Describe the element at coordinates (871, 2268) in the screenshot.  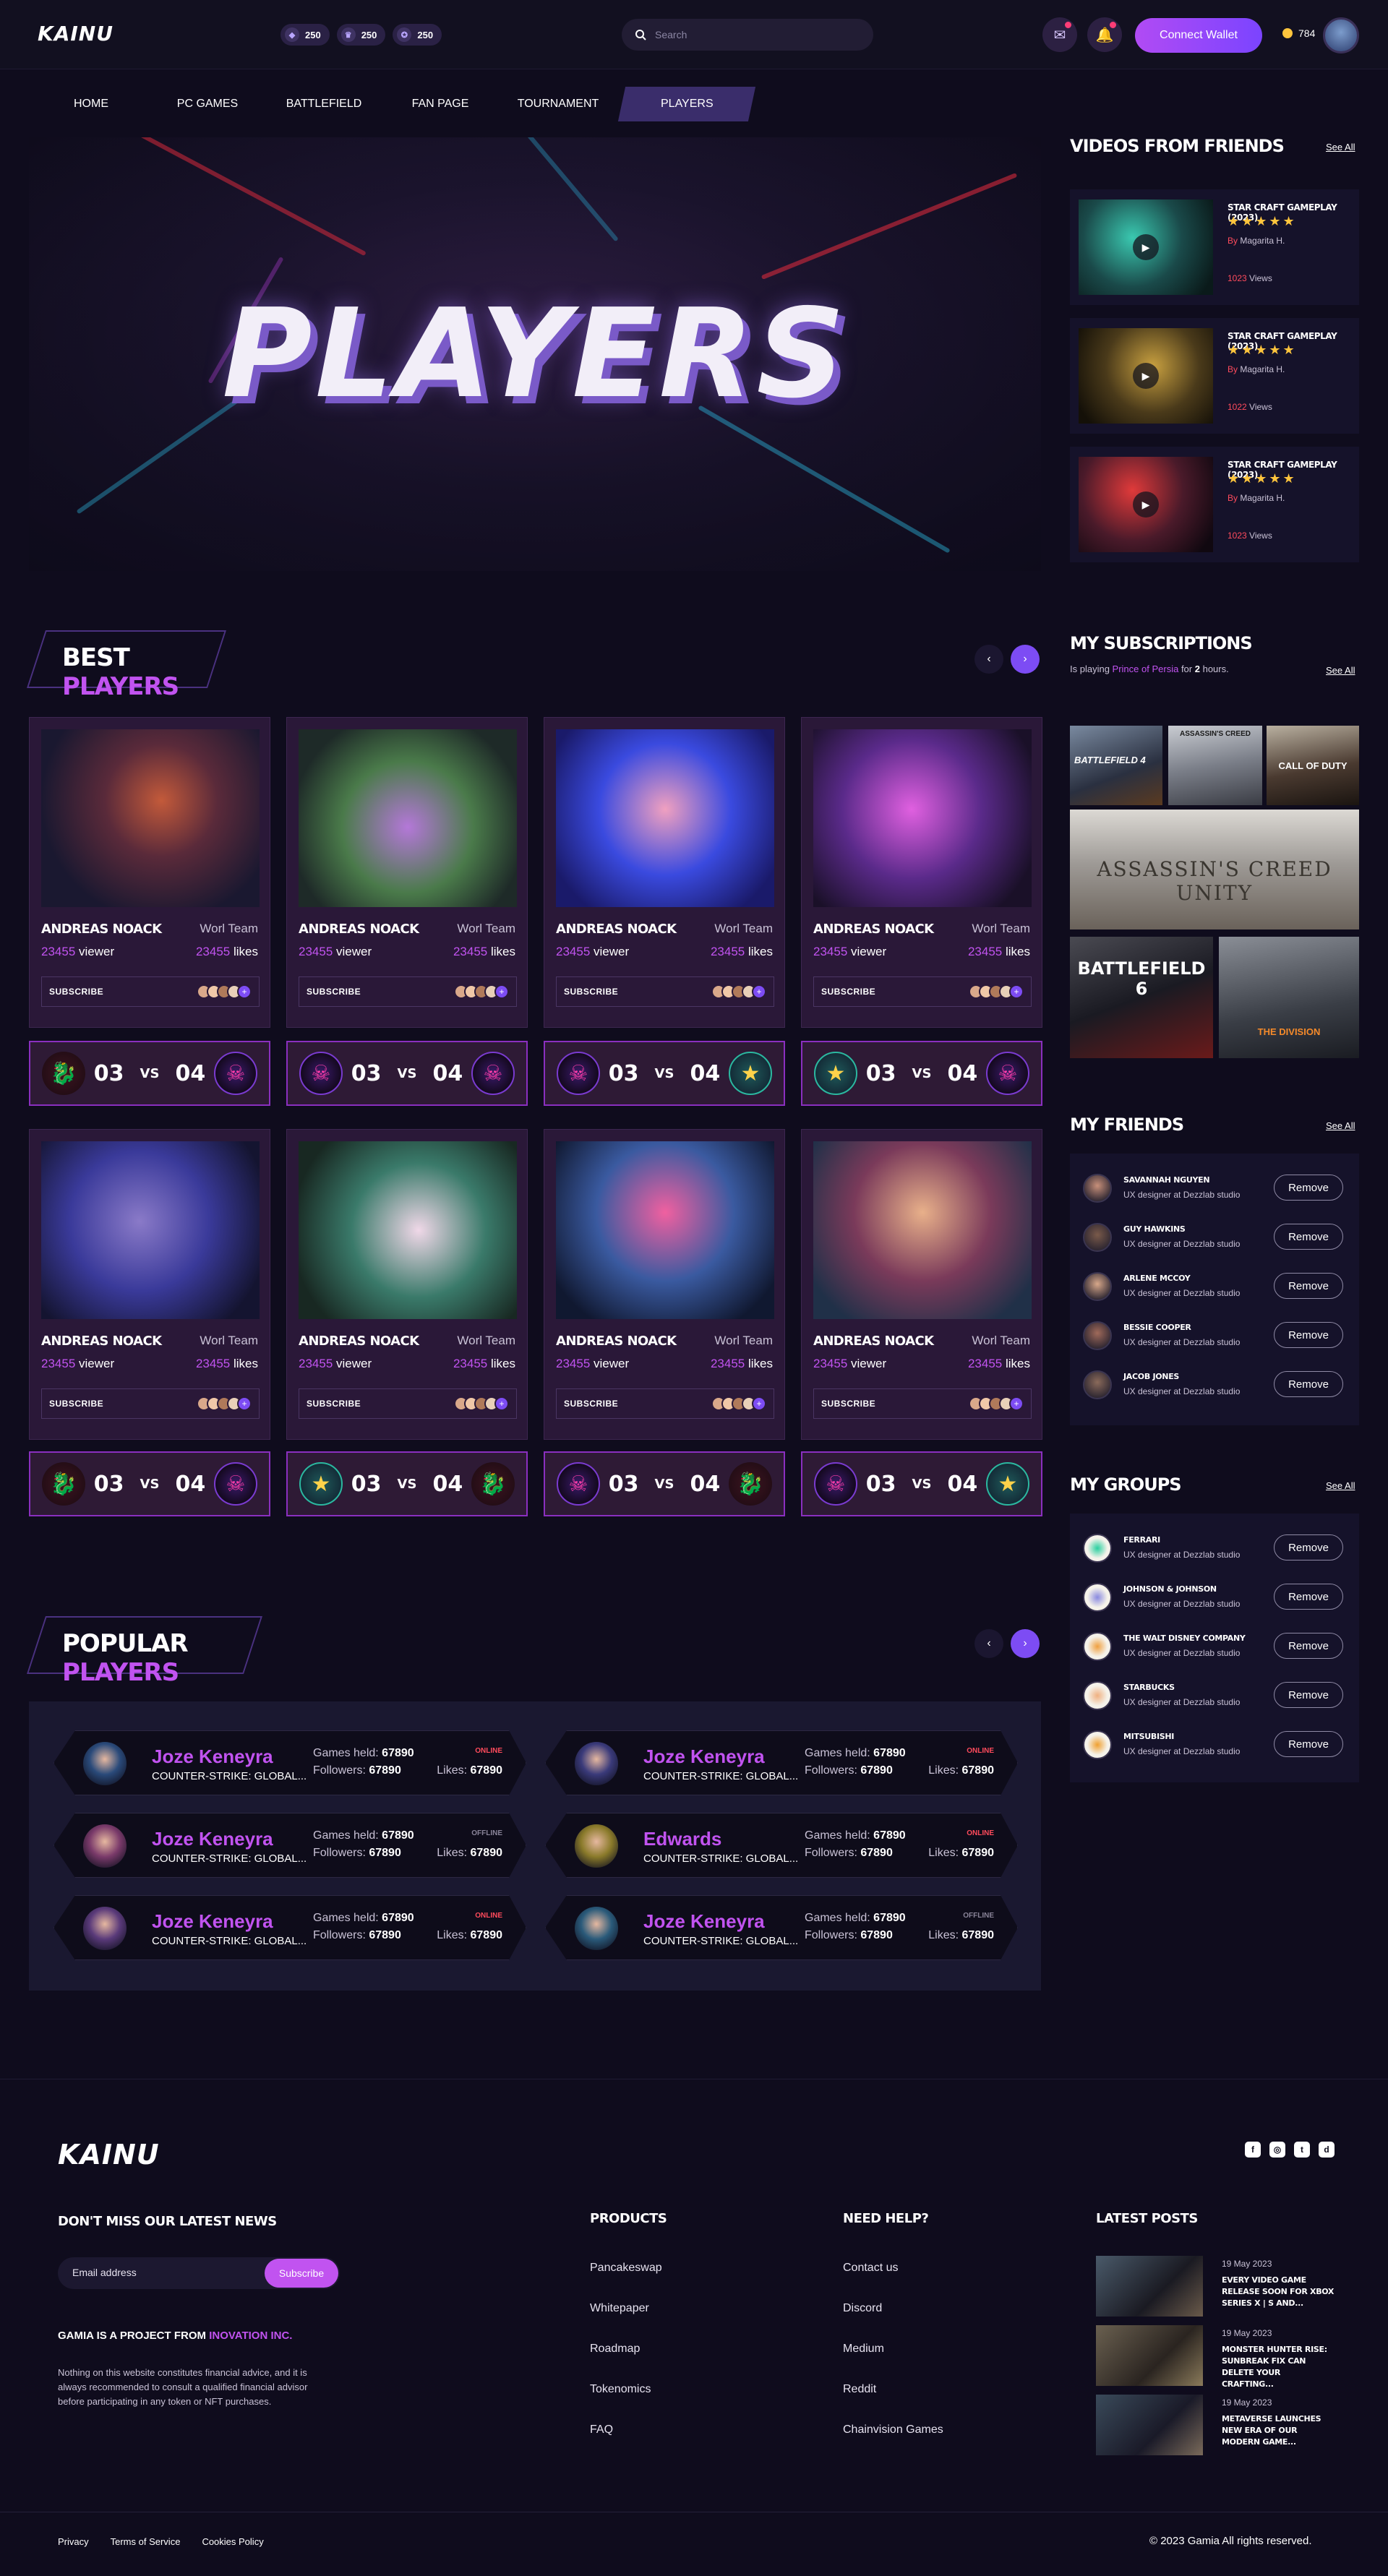
I see `help-link: Contact us` at that location.